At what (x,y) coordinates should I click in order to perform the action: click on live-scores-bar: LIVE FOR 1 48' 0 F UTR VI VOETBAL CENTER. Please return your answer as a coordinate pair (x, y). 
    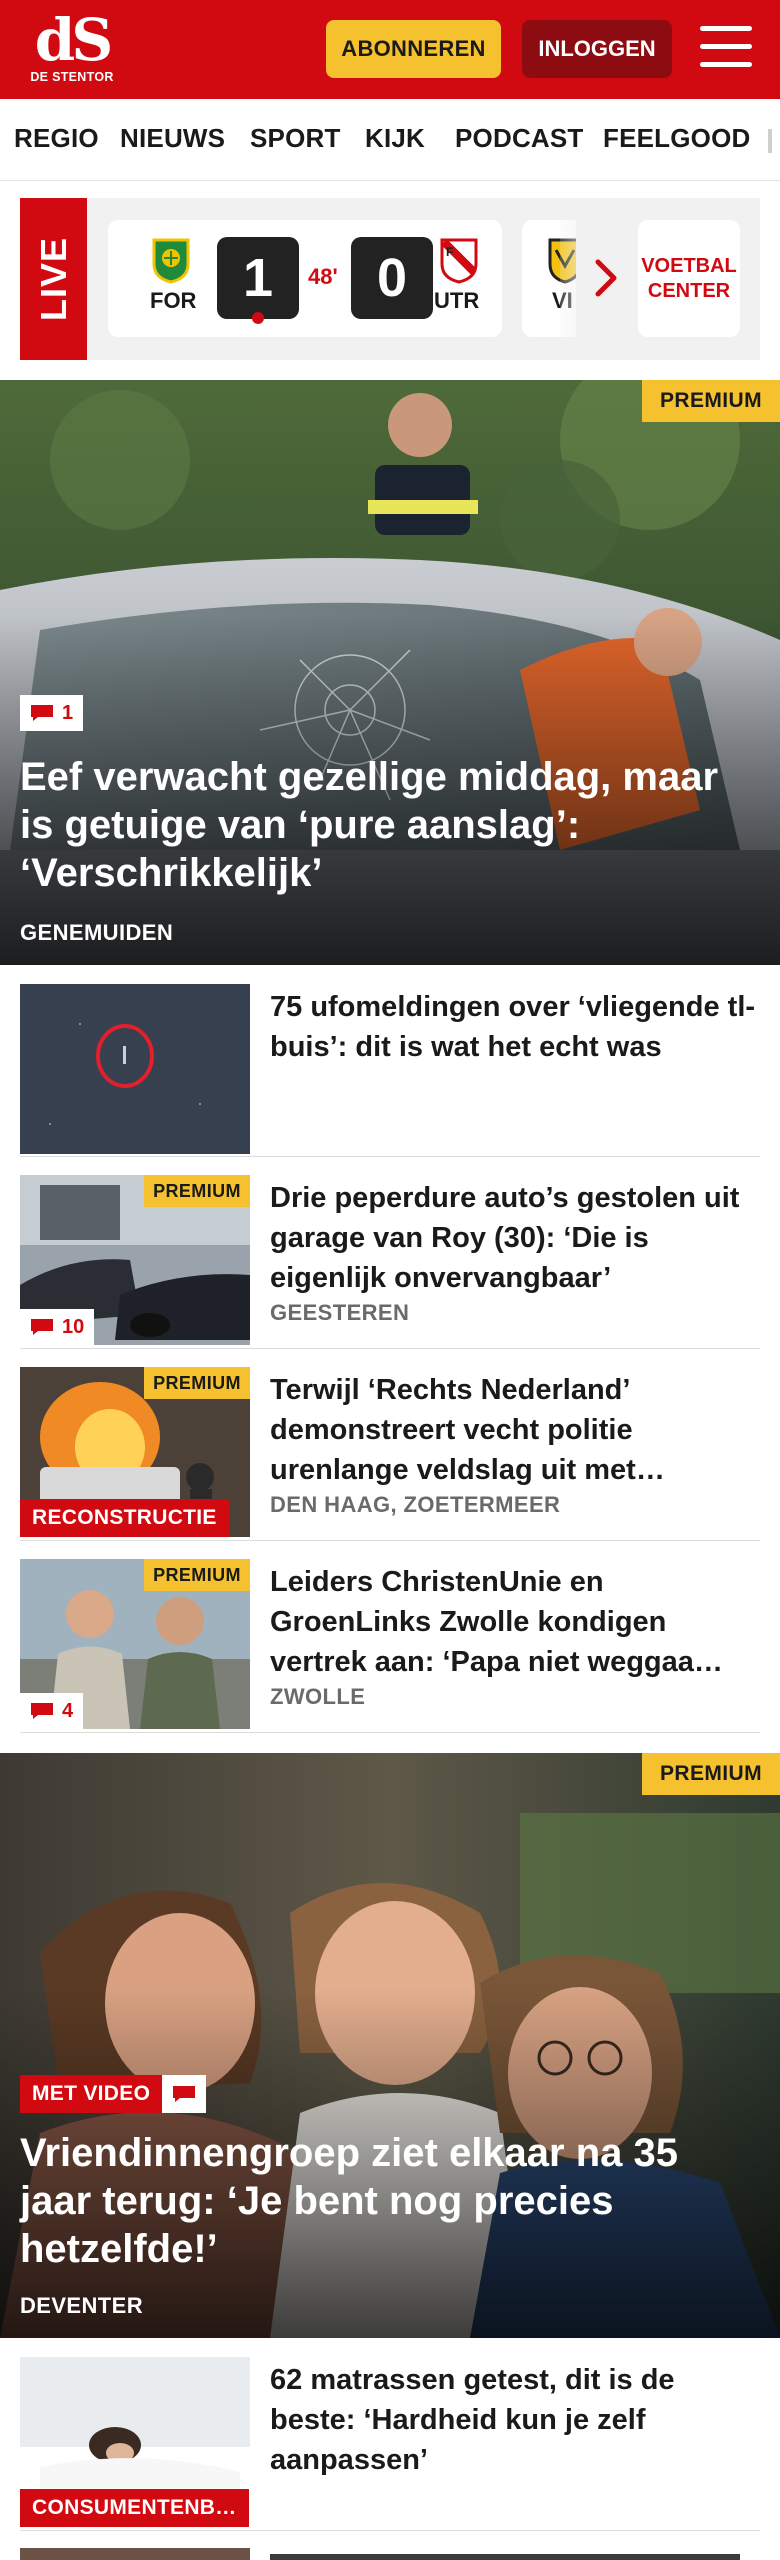
    Looking at the image, I should click on (390, 279).